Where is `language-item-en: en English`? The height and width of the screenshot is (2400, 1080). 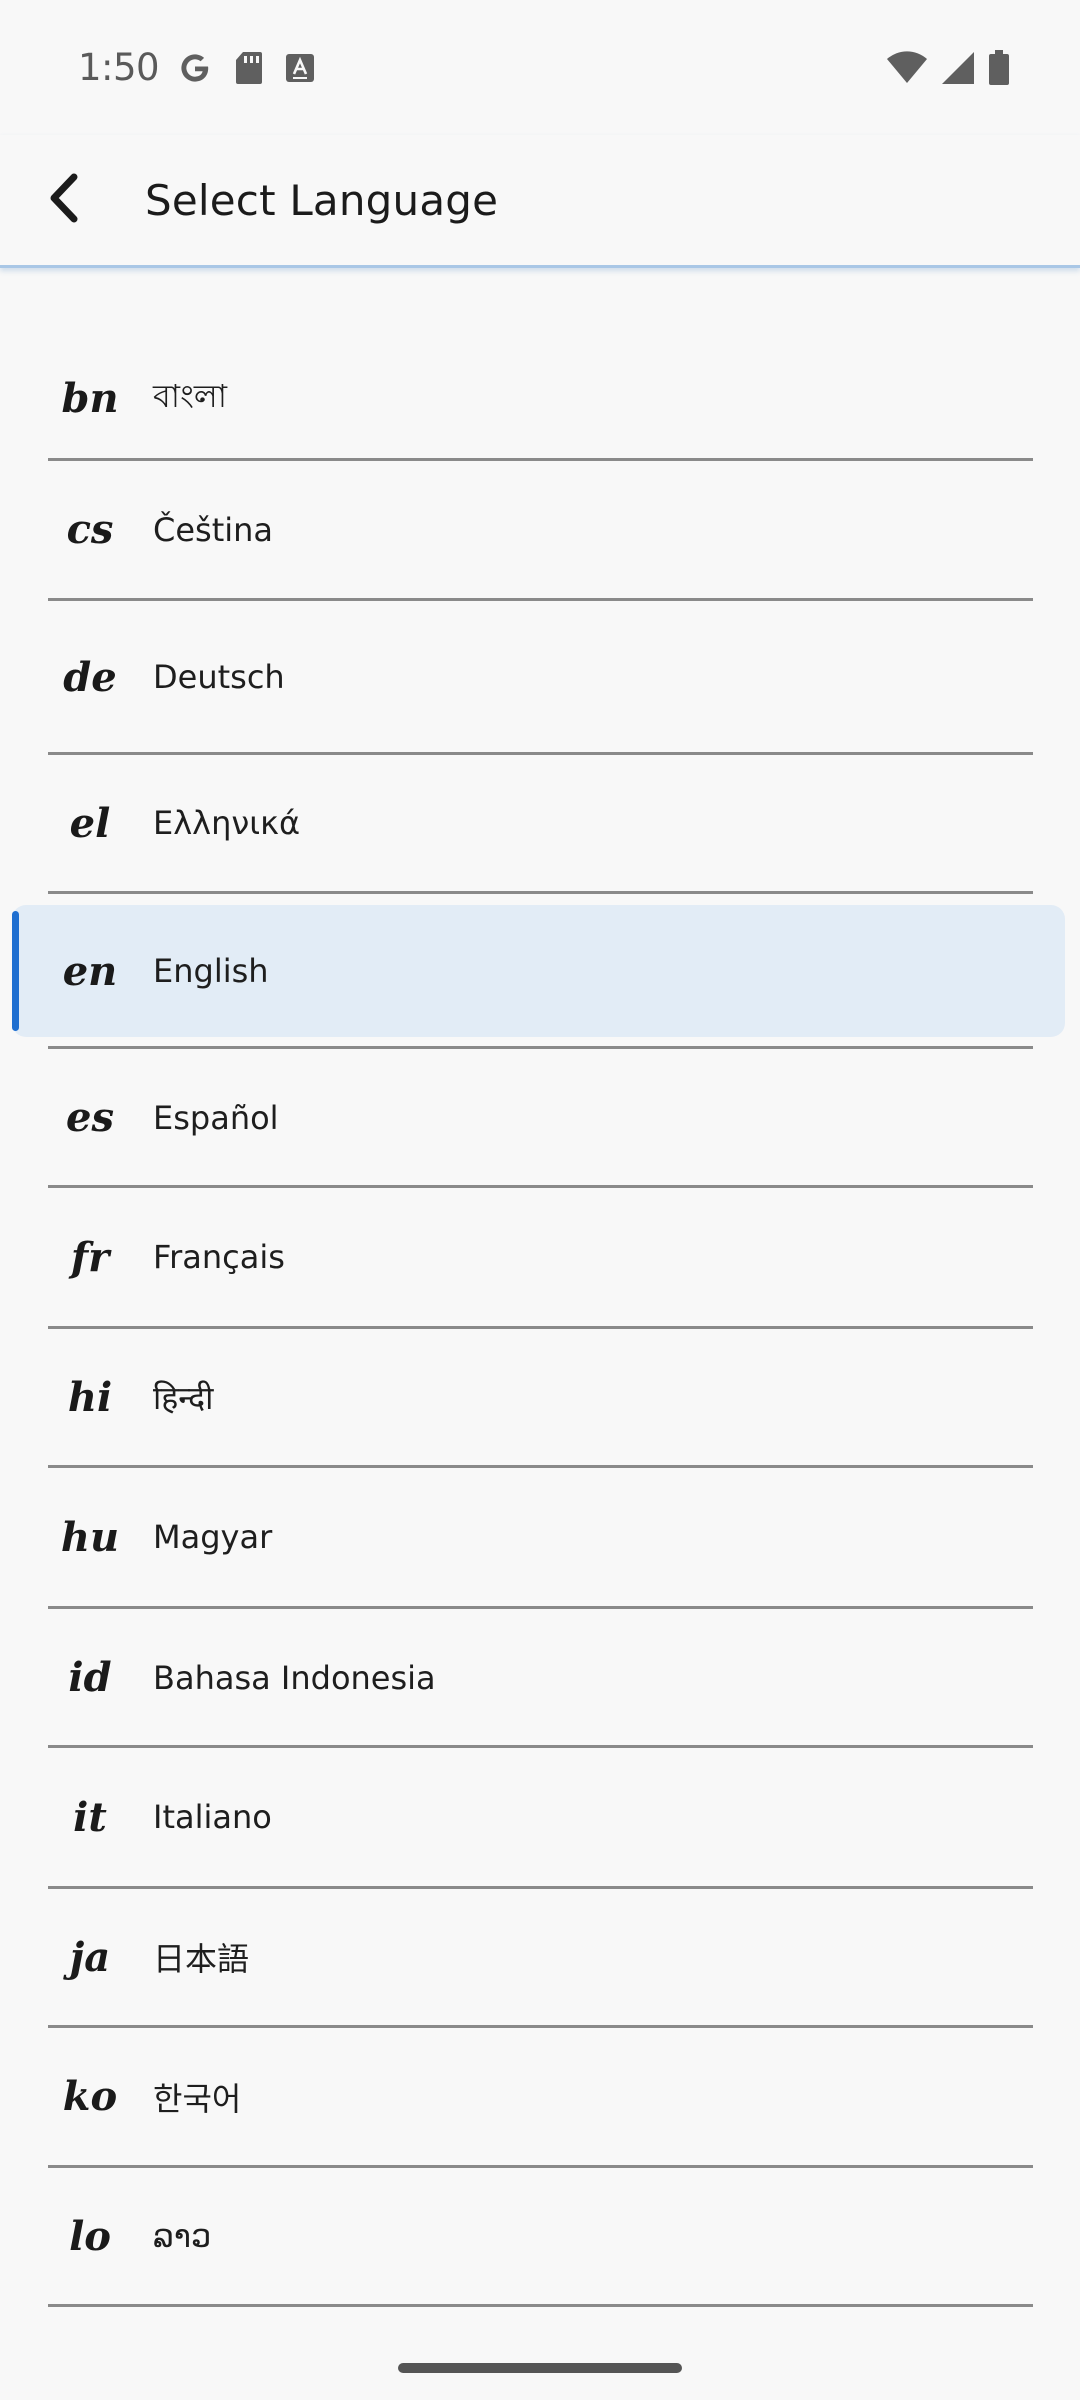 language-item-en: en English is located at coordinates (538, 971).